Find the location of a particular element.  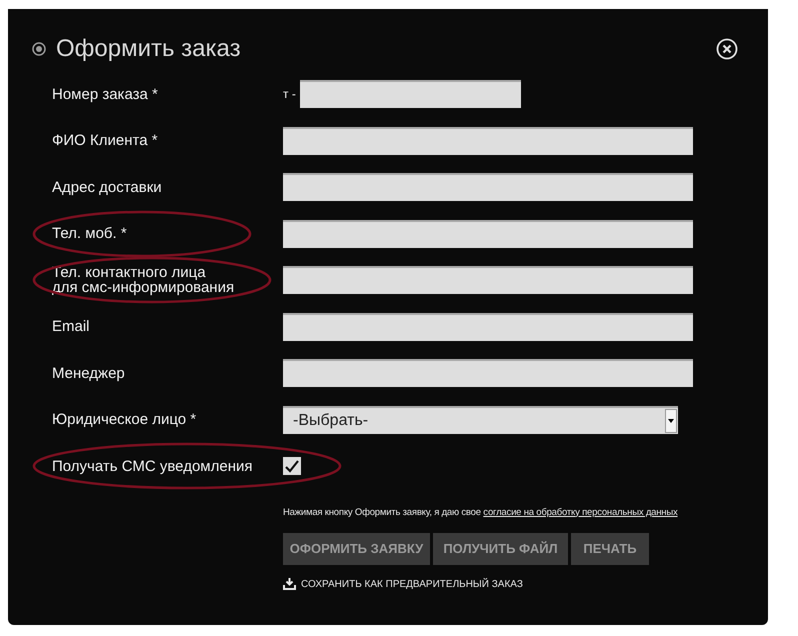

field-label: Юридическое лицо * is located at coordinates (124, 420).